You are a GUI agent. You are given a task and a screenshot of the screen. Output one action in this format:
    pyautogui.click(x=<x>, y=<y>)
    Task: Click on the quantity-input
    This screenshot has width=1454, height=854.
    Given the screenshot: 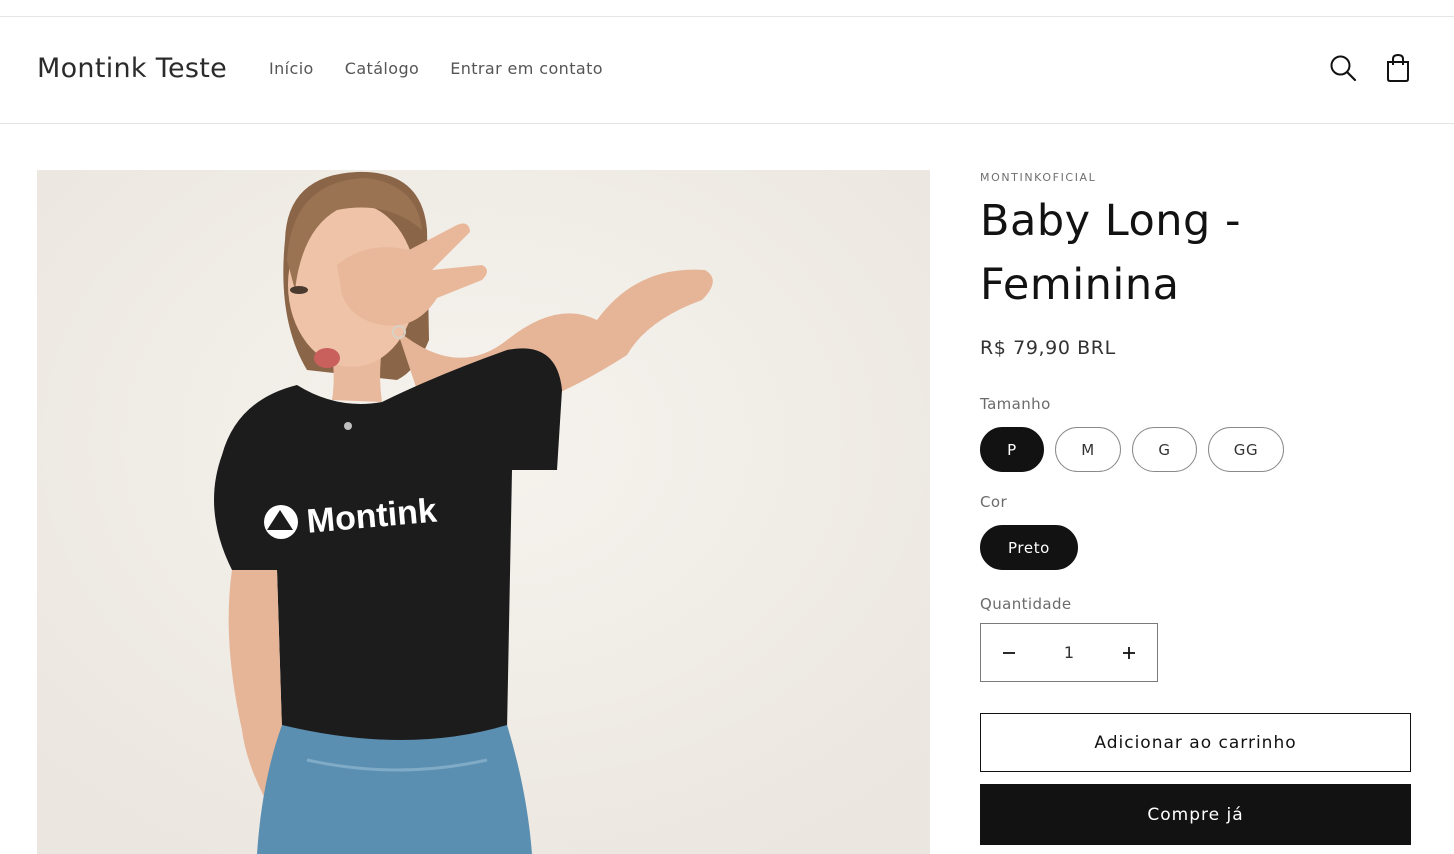 What is the action you would take?
    pyautogui.click(x=1069, y=652)
    